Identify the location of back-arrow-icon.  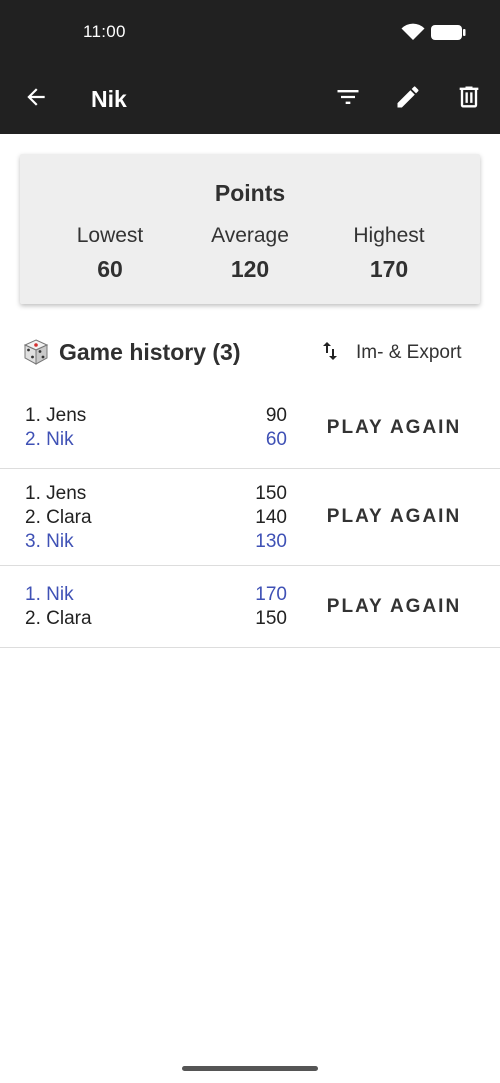
(36, 99).